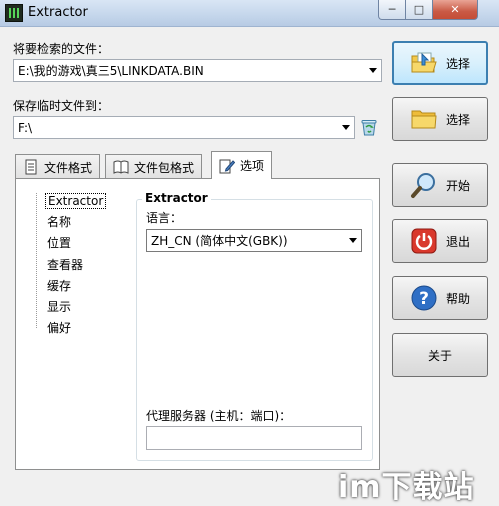  I want to click on start-button-label: 开始, so click(457, 185).